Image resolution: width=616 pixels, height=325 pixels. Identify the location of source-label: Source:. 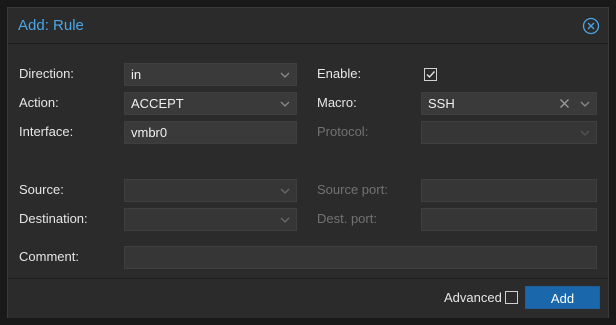
(41, 189).